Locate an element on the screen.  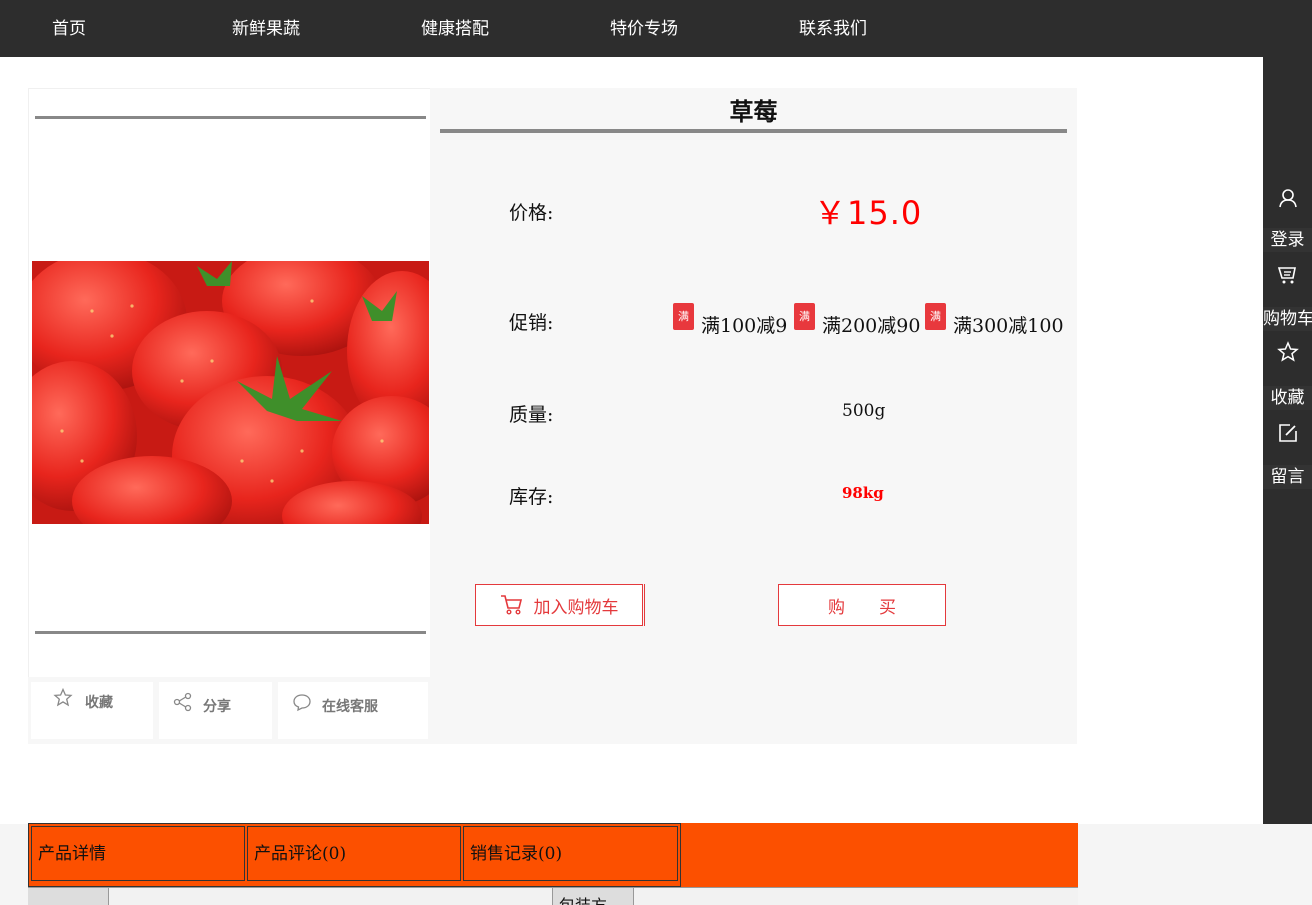
stock-value: 98kg is located at coordinates (863, 493).